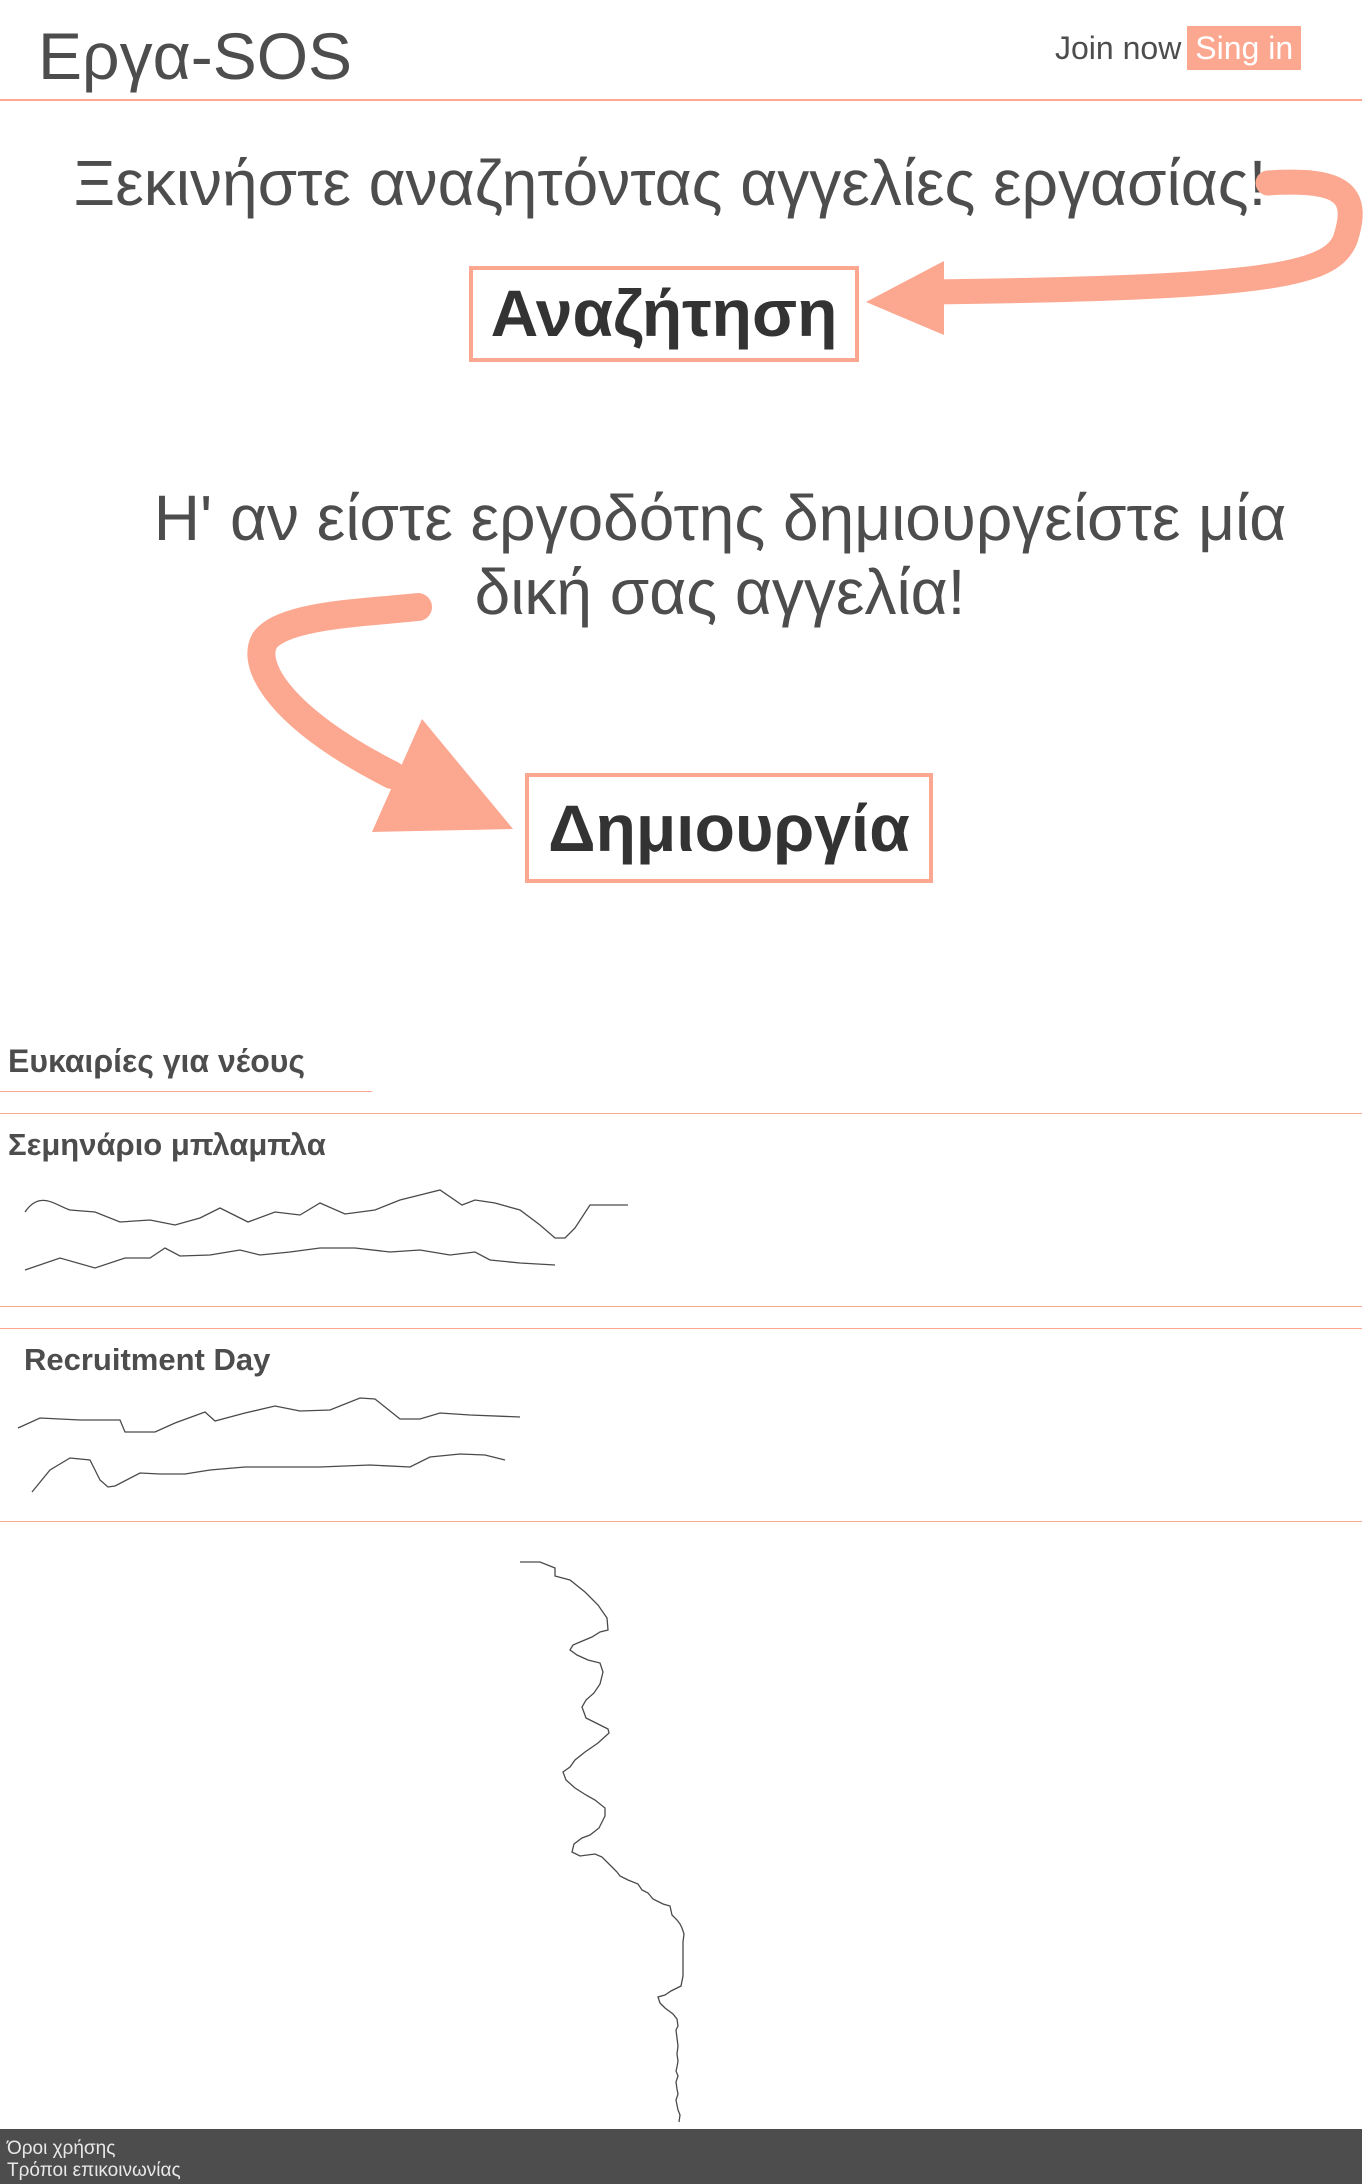  What do you see at coordinates (167, 1145) in the screenshot?
I see `list-item-title: Σεμηνάριο μπλαμπλα` at bounding box center [167, 1145].